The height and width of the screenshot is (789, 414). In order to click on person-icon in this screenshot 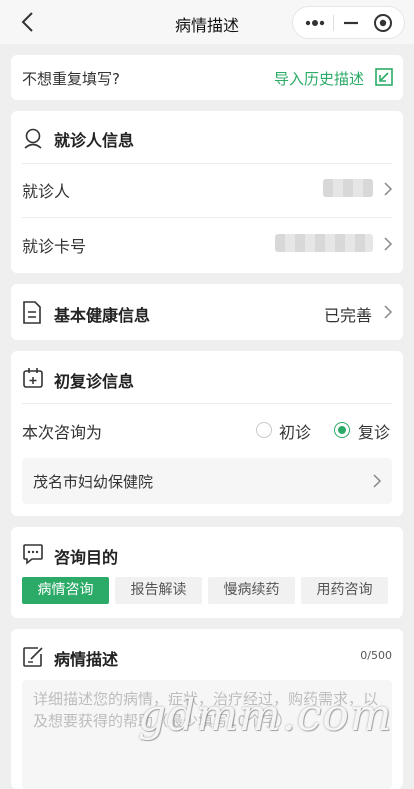, I will do `click(33, 138)`.